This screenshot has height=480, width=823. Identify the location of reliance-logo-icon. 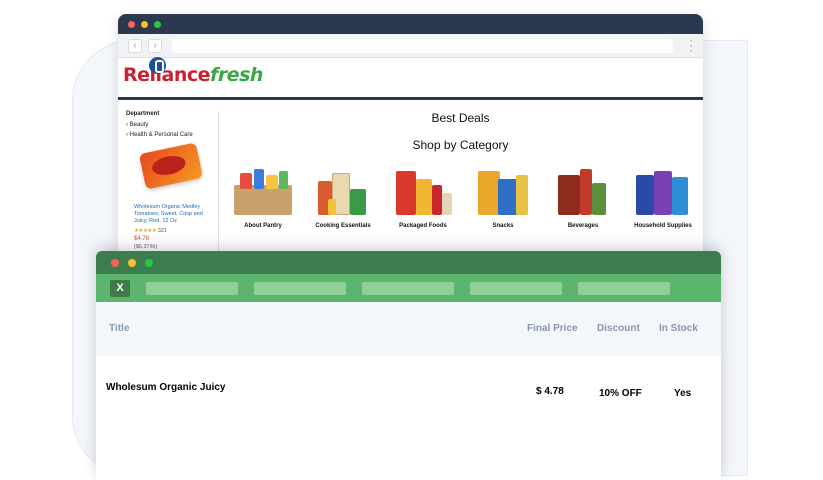
(157, 65).